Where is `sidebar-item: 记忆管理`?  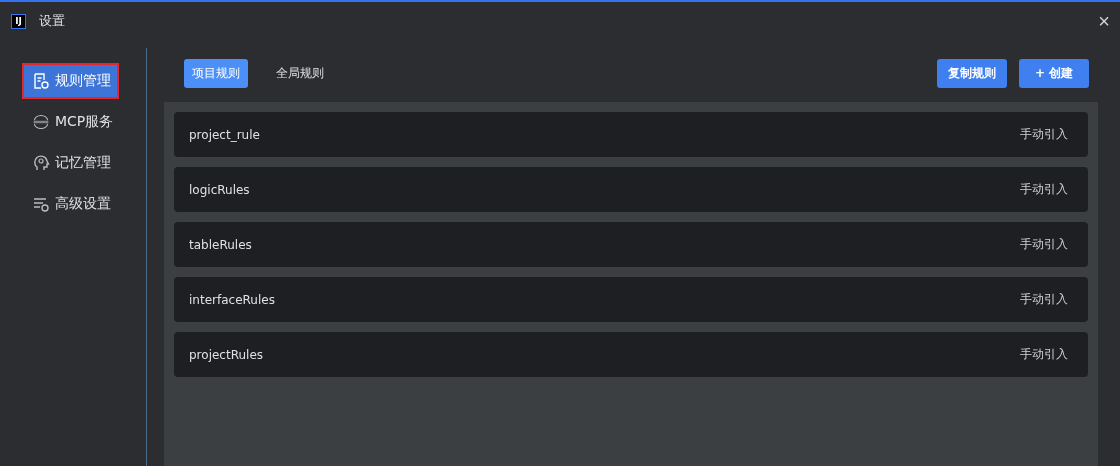
sidebar-item: 记忆管理 is located at coordinates (70, 163).